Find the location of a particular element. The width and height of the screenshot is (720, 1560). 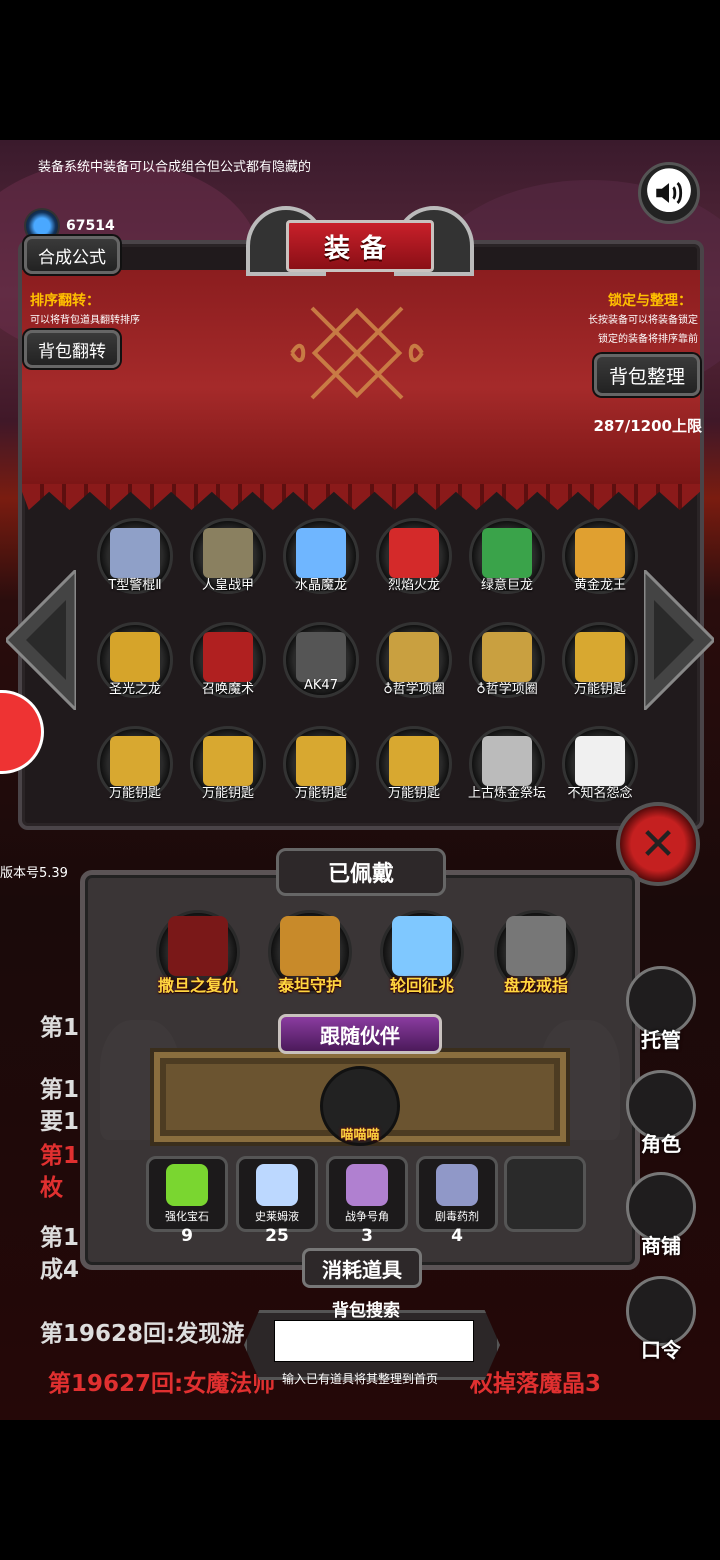

consumable-qty: 3 is located at coordinates (367, 1236).